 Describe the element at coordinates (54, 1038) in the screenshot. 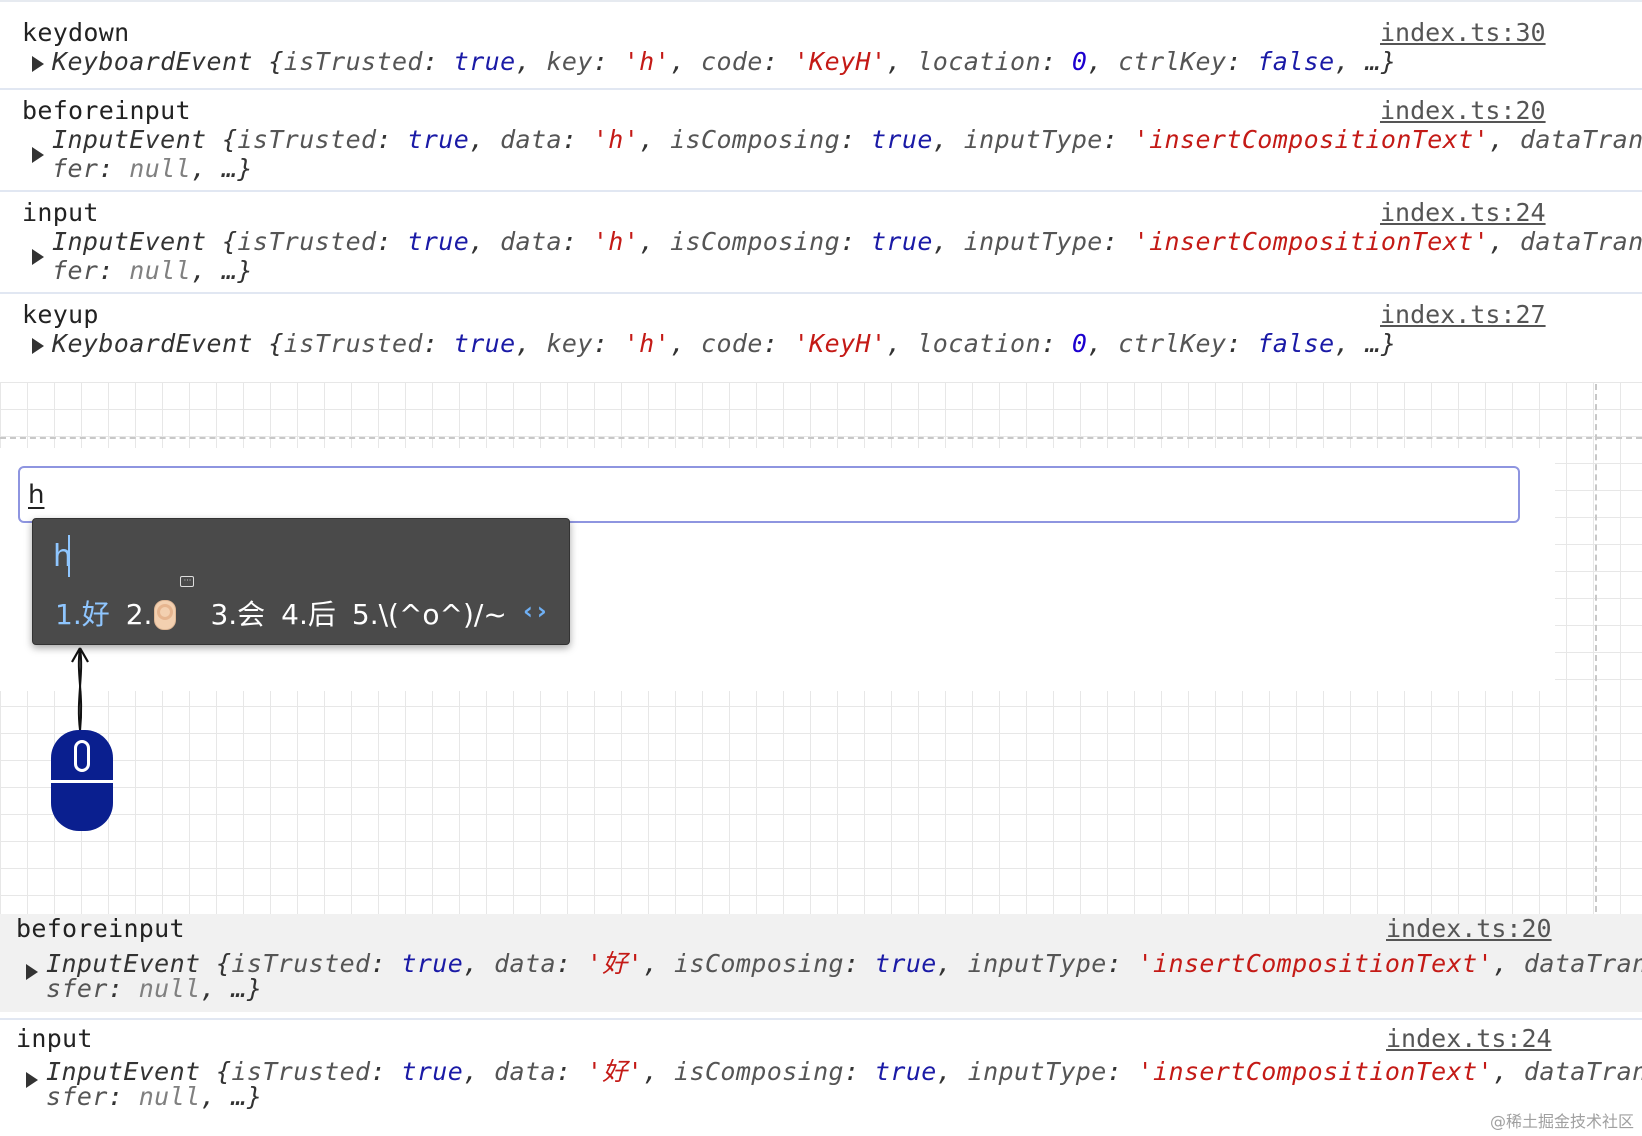

I see `event-name: input` at that location.